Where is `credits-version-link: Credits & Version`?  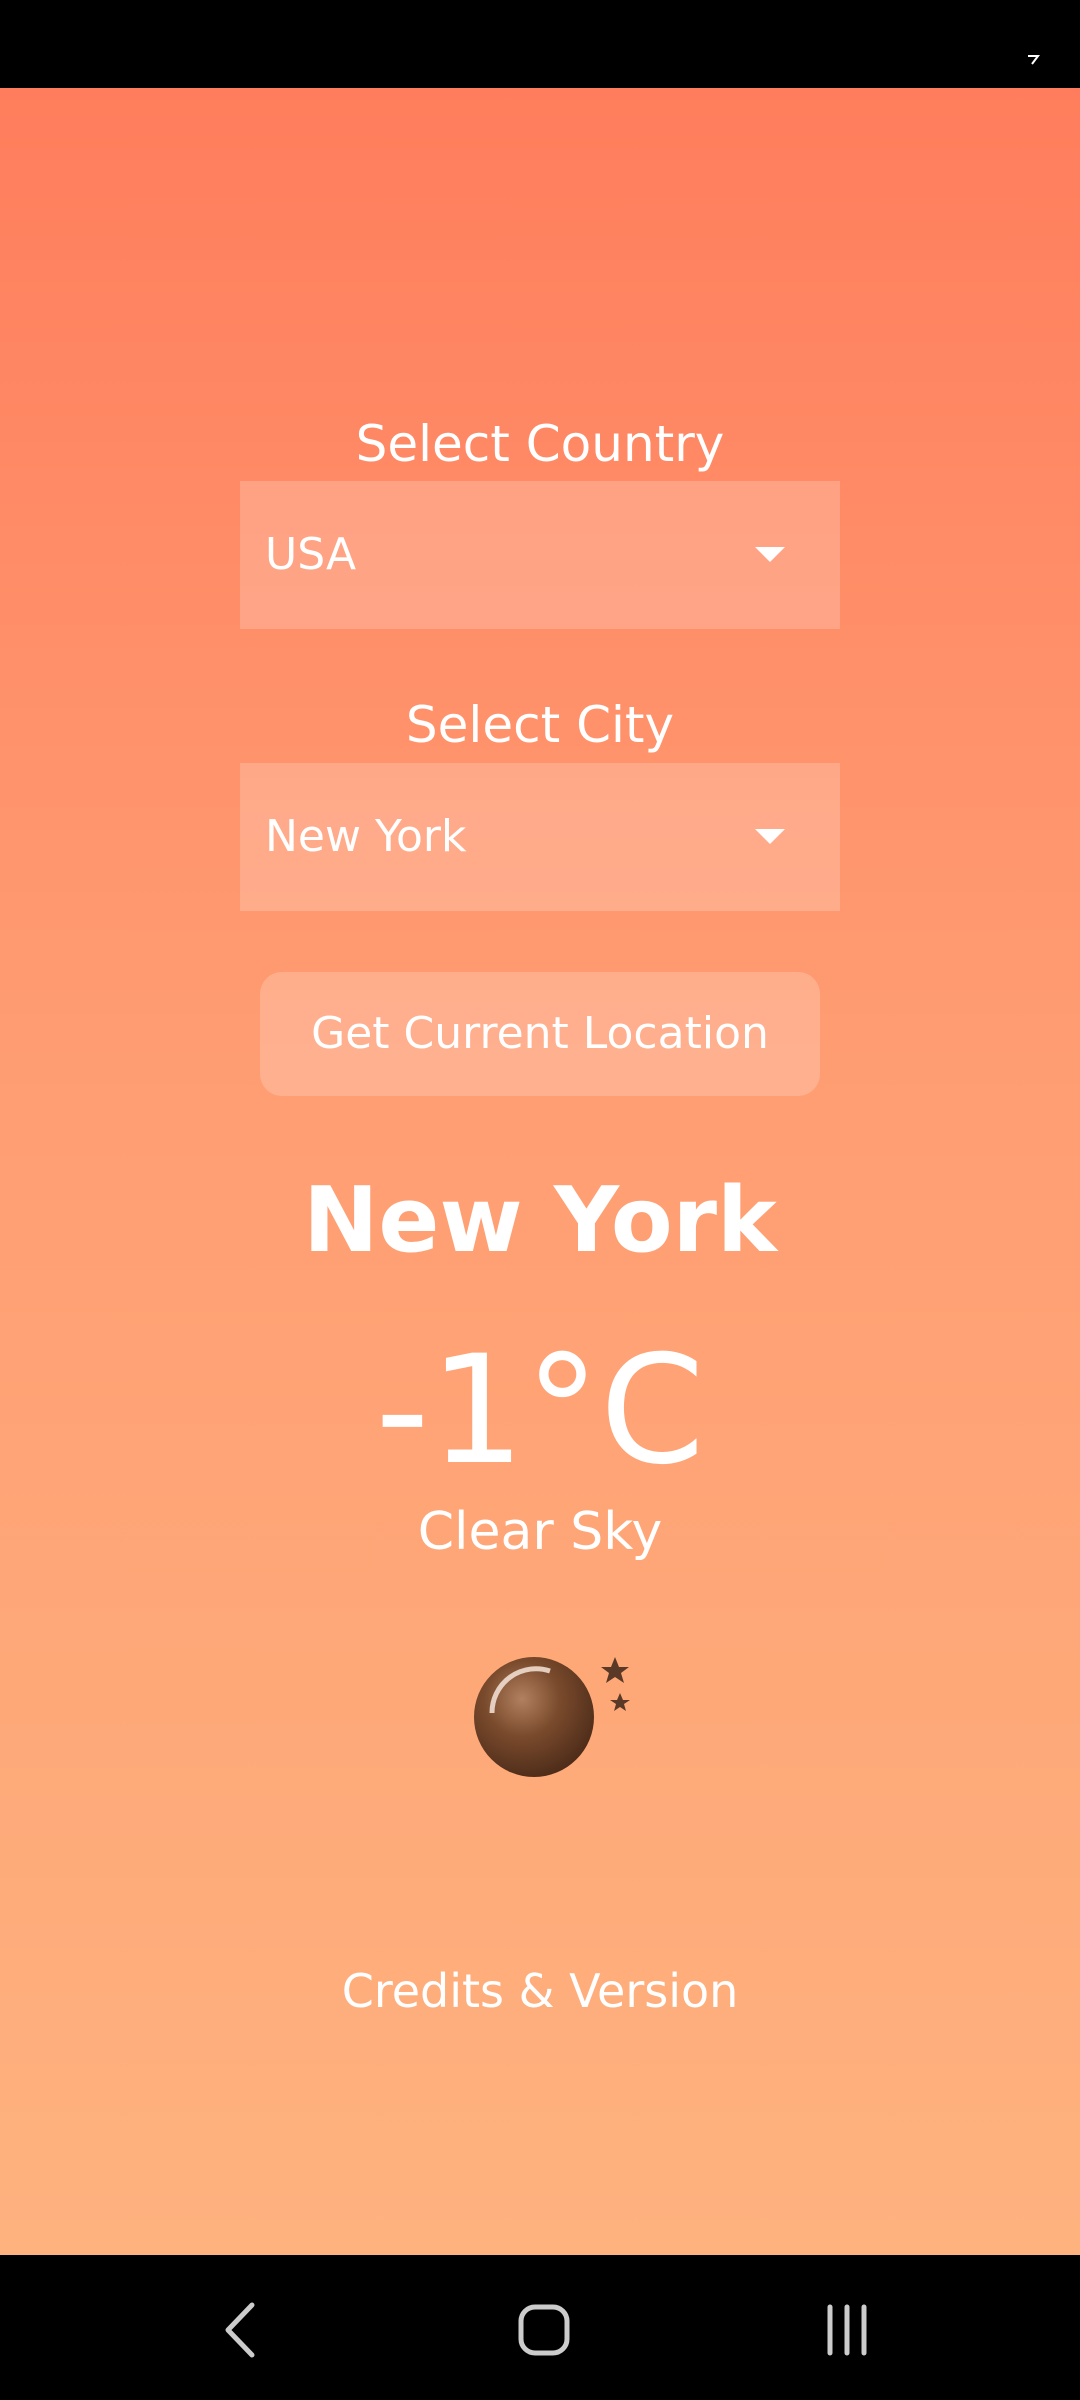
credits-version-link: Credits & Version is located at coordinates (540, 1991).